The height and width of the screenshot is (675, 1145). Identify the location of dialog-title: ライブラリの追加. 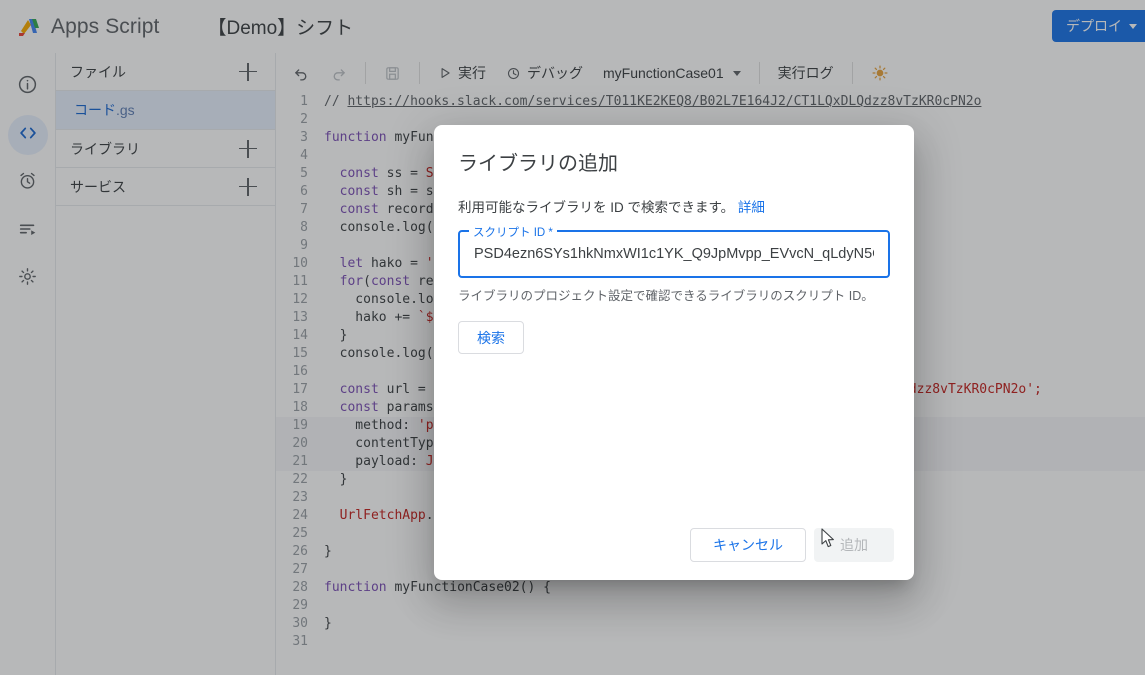
(538, 164).